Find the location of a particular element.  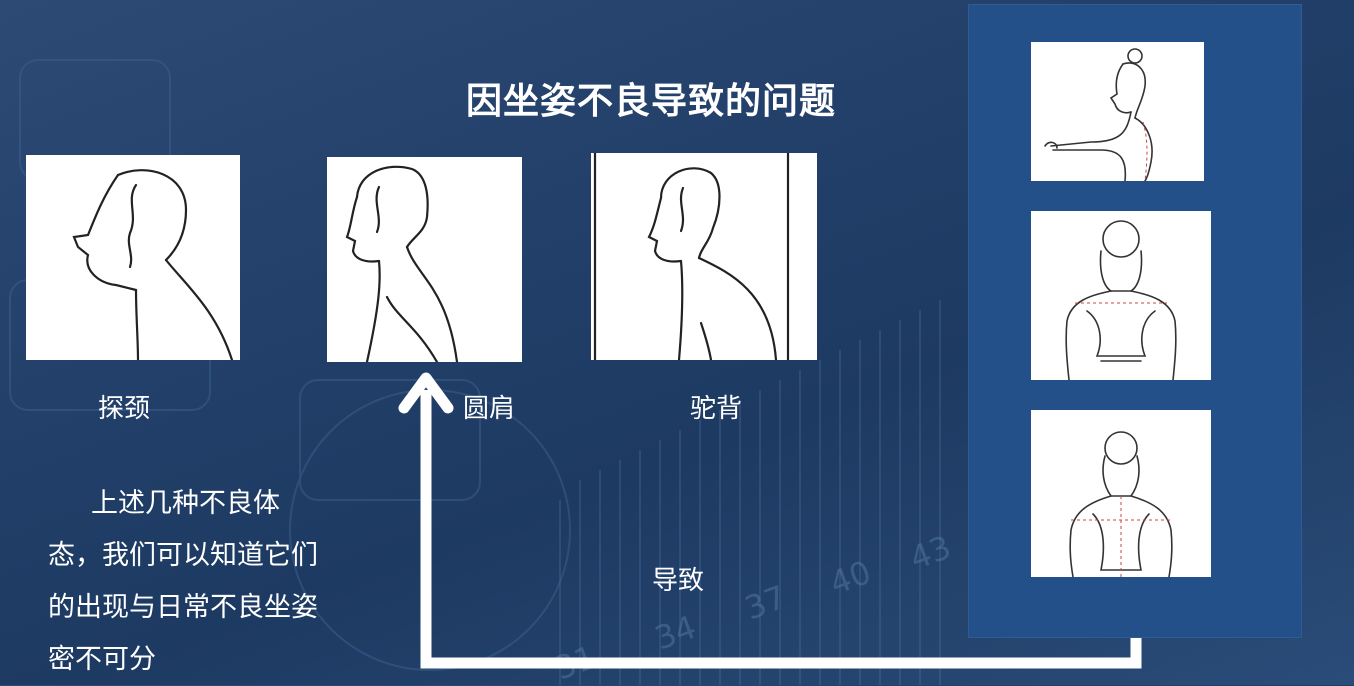

caption-forward-head: 探颈 is located at coordinates (124, 409).